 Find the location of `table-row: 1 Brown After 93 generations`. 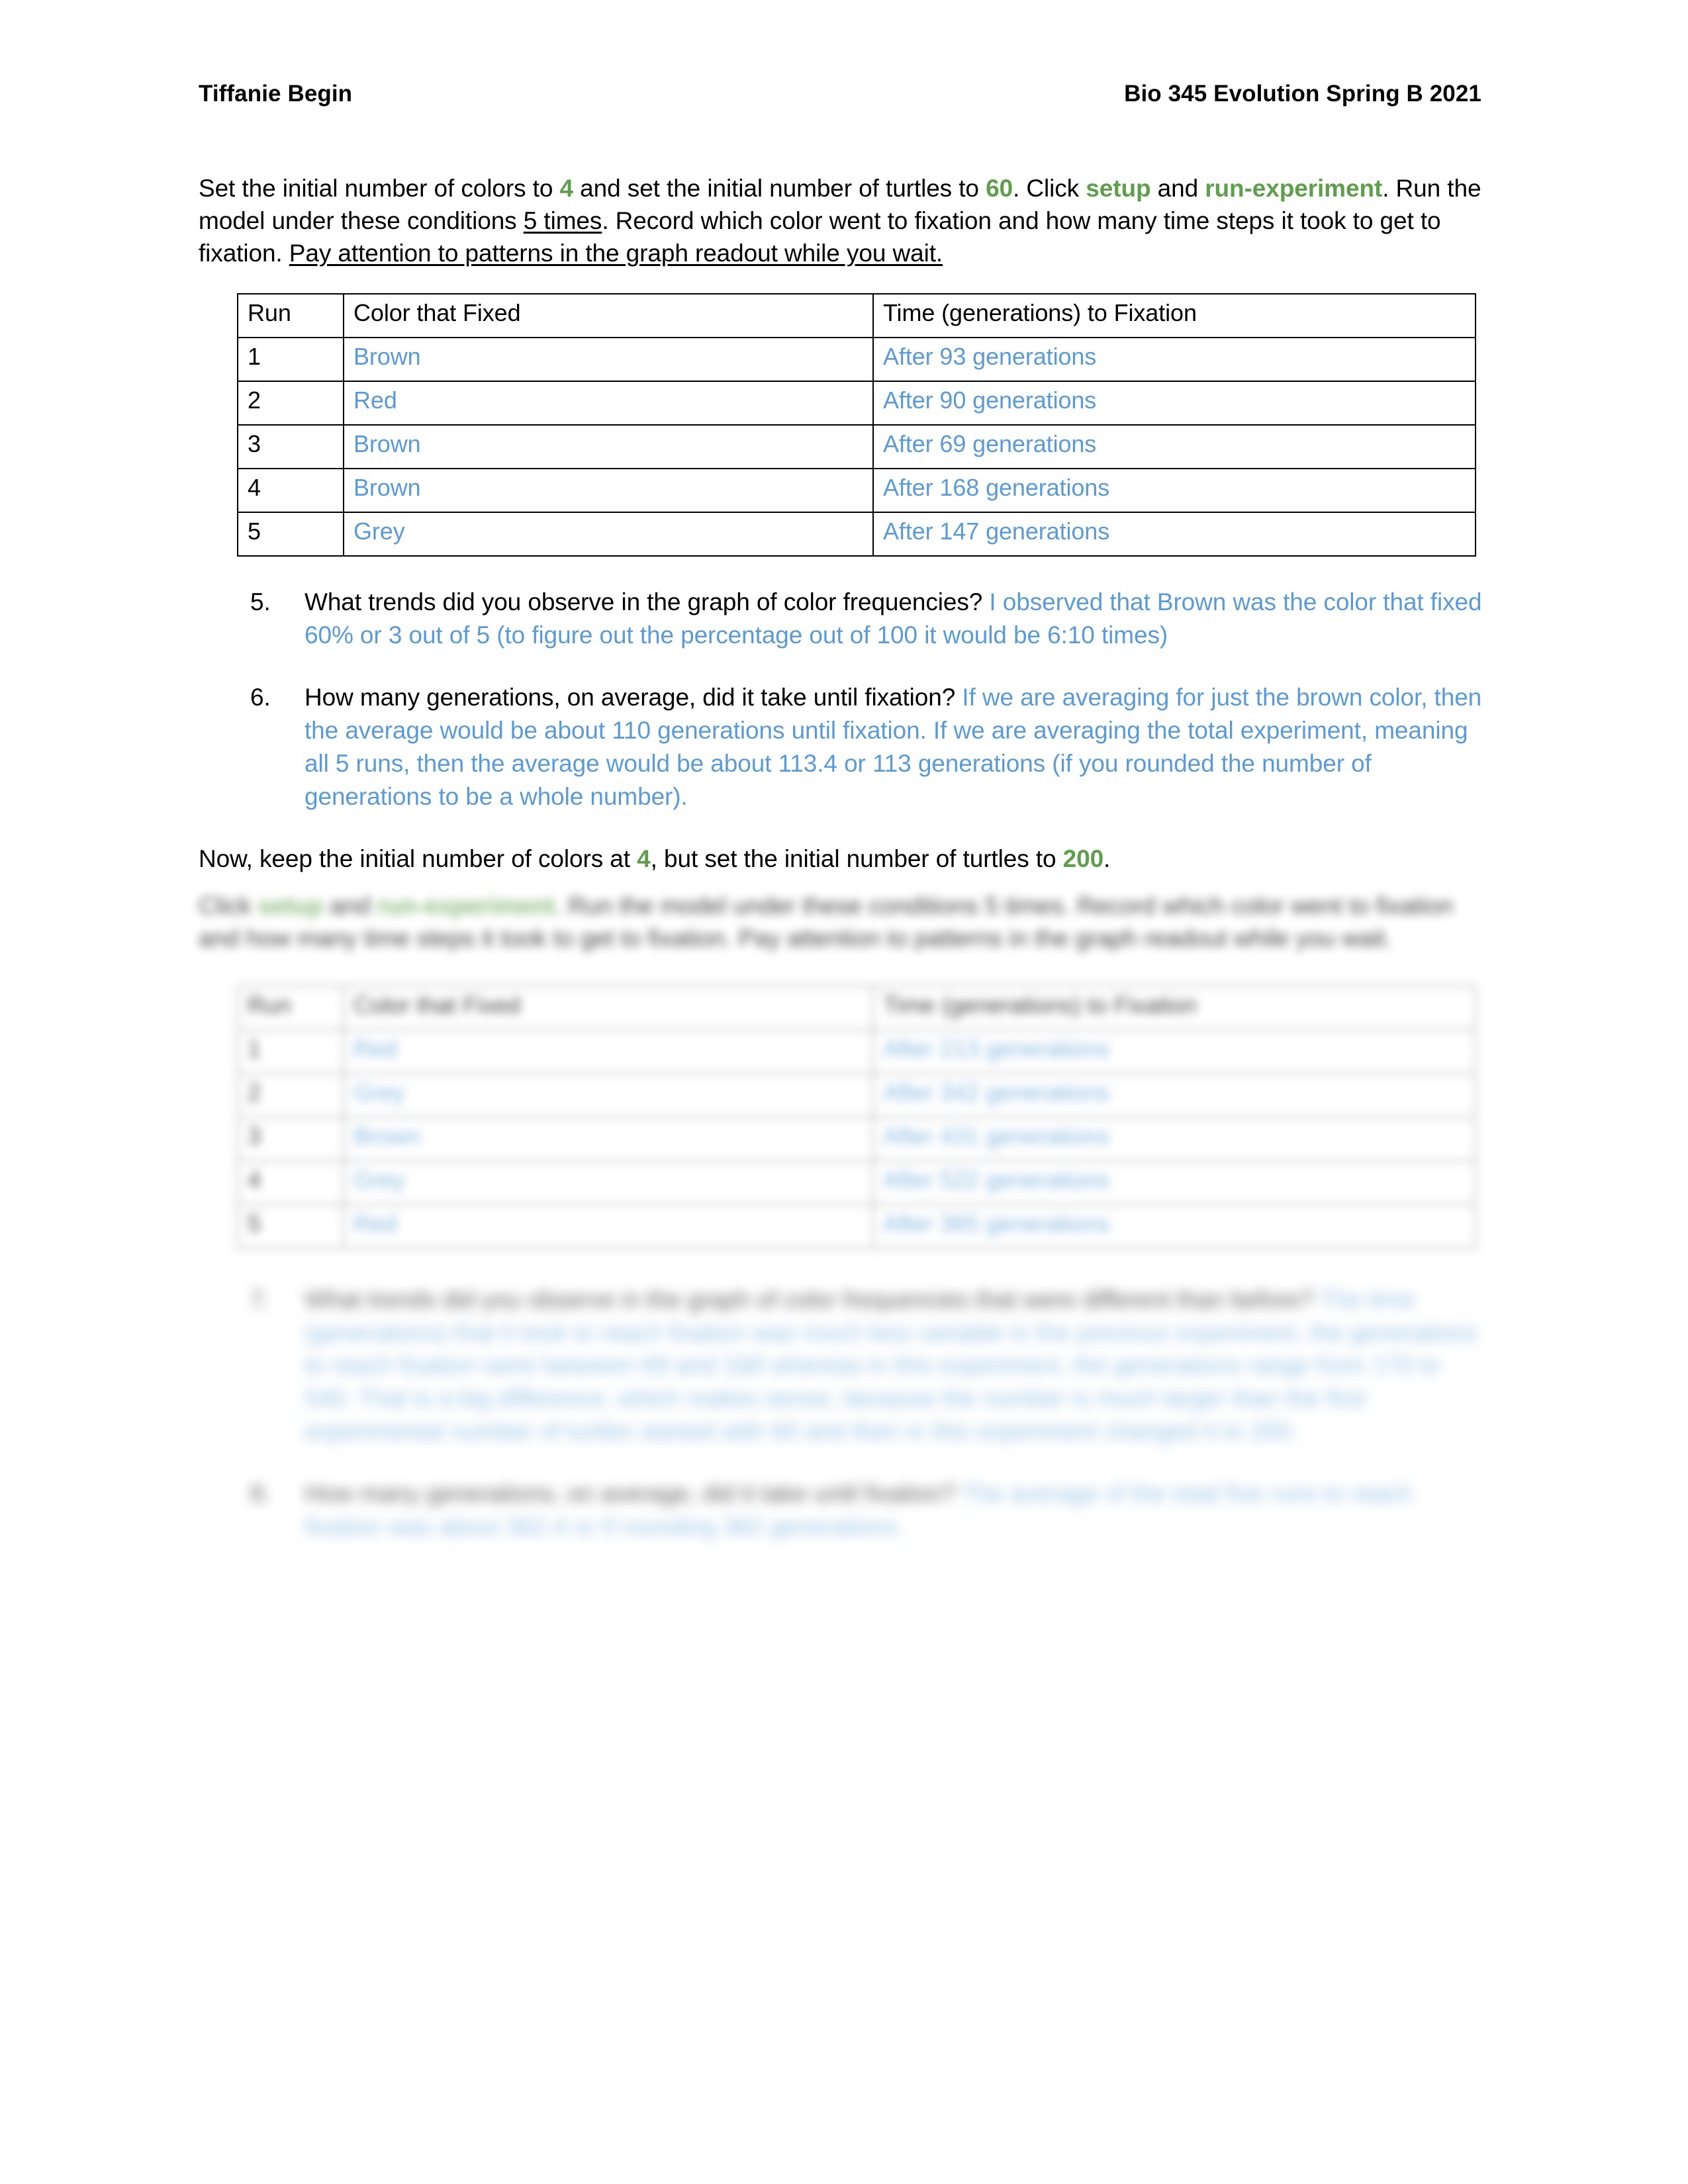

table-row: 1 Brown After 93 generations is located at coordinates (856, 360).